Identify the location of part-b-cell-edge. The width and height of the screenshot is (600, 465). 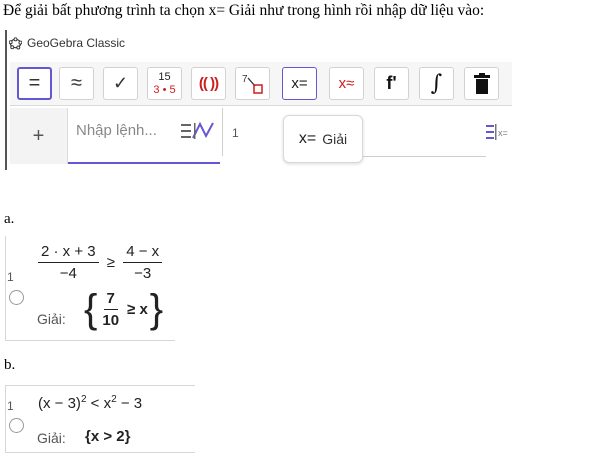
(5, 419).